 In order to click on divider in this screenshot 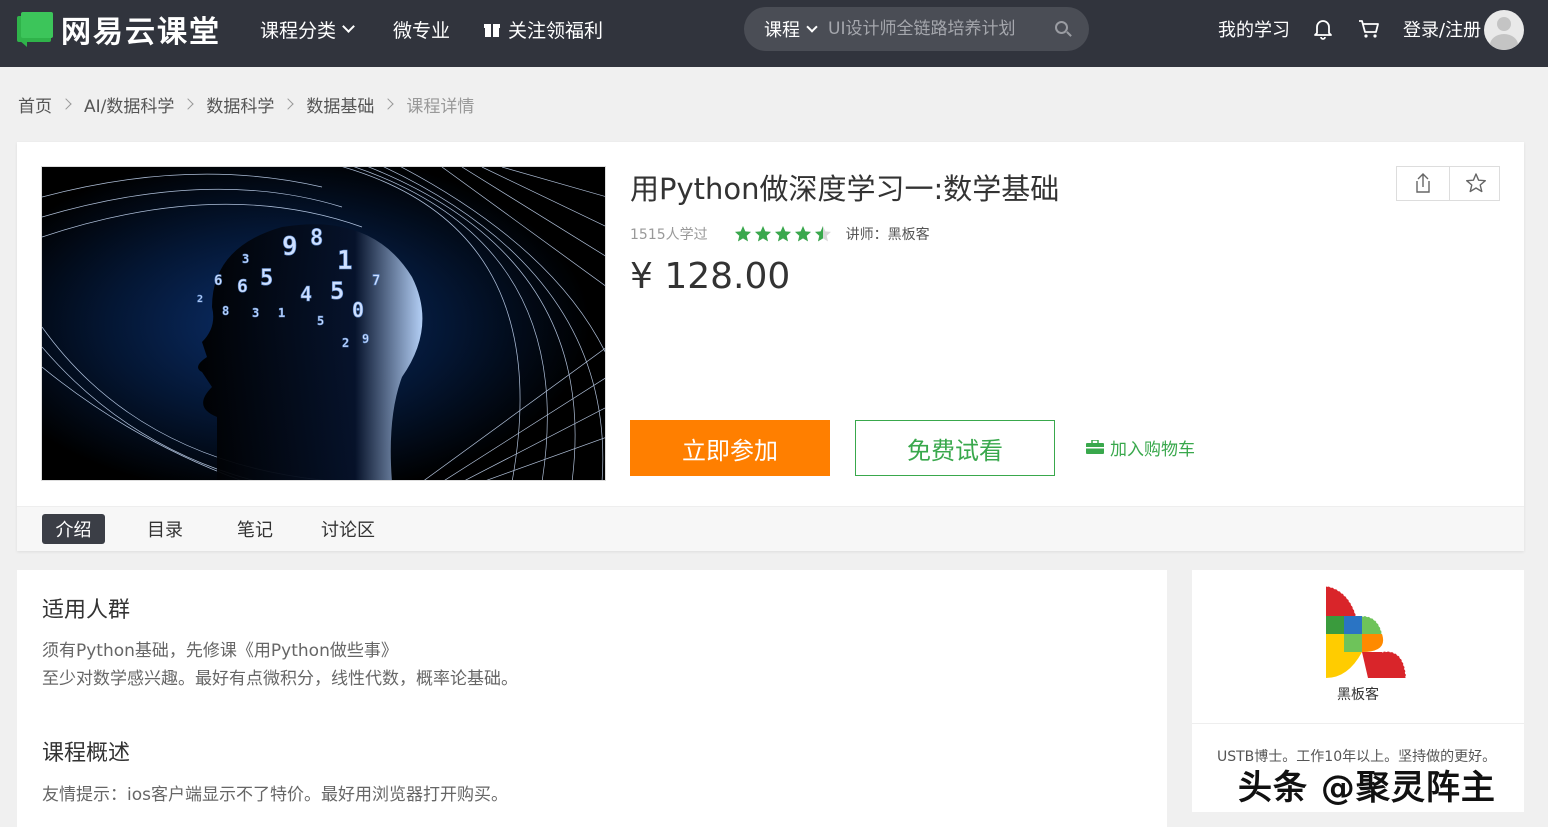, I will do `click(1358, 723)`.